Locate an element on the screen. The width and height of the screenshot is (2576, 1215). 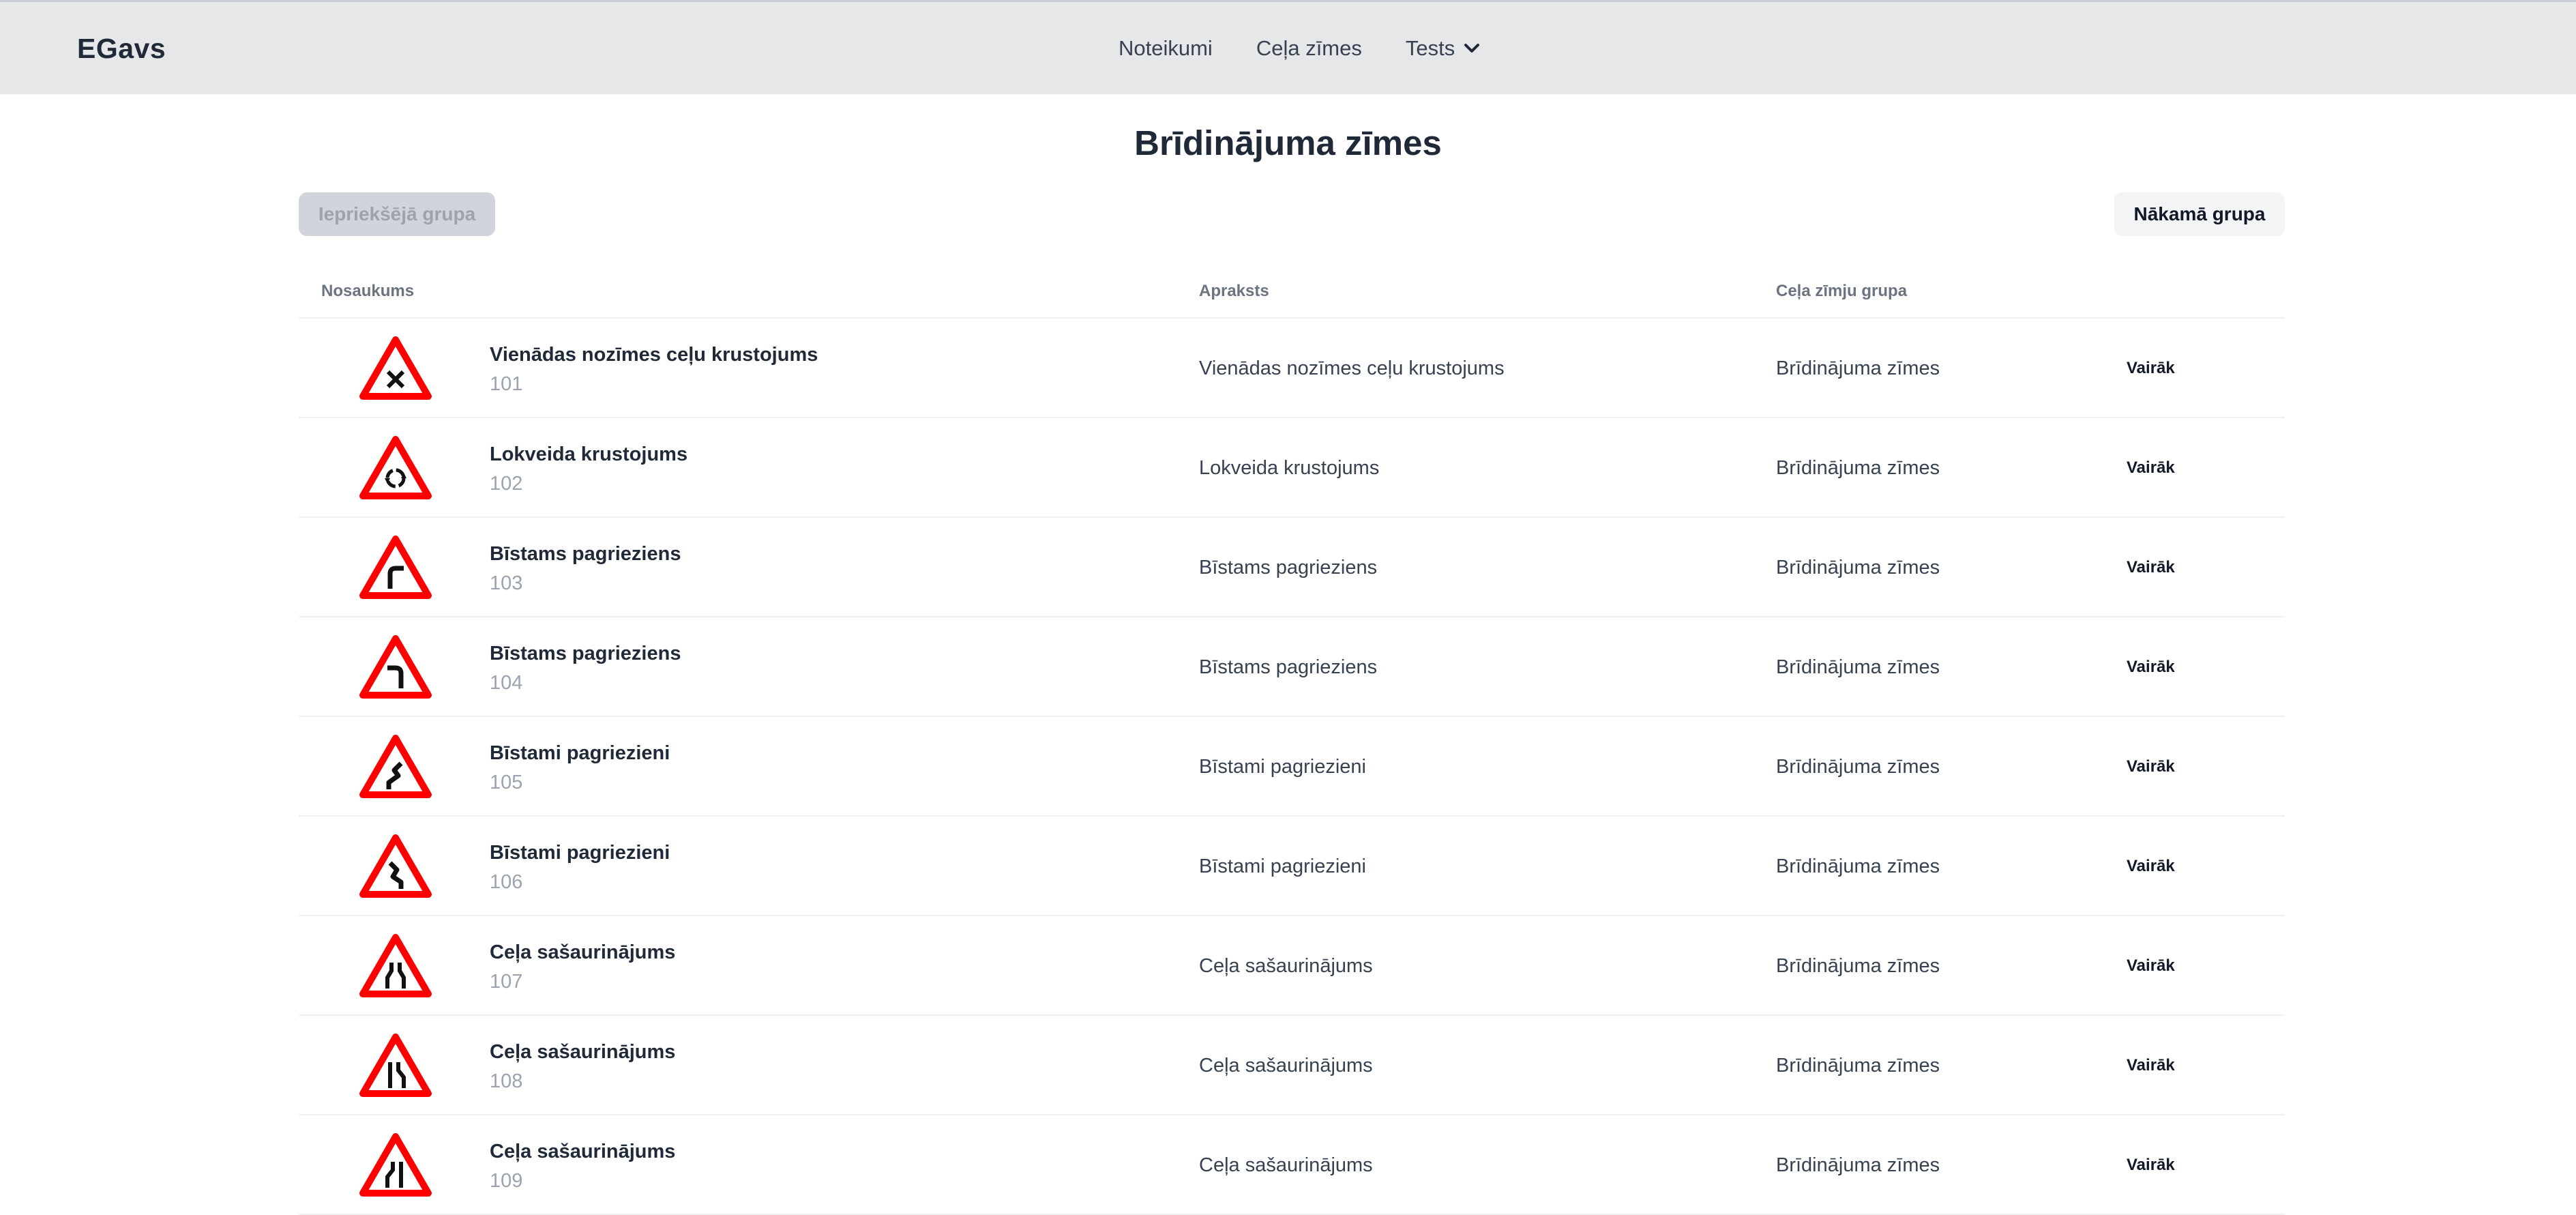
sign-code: 104 is located at coordinates (506, 683).